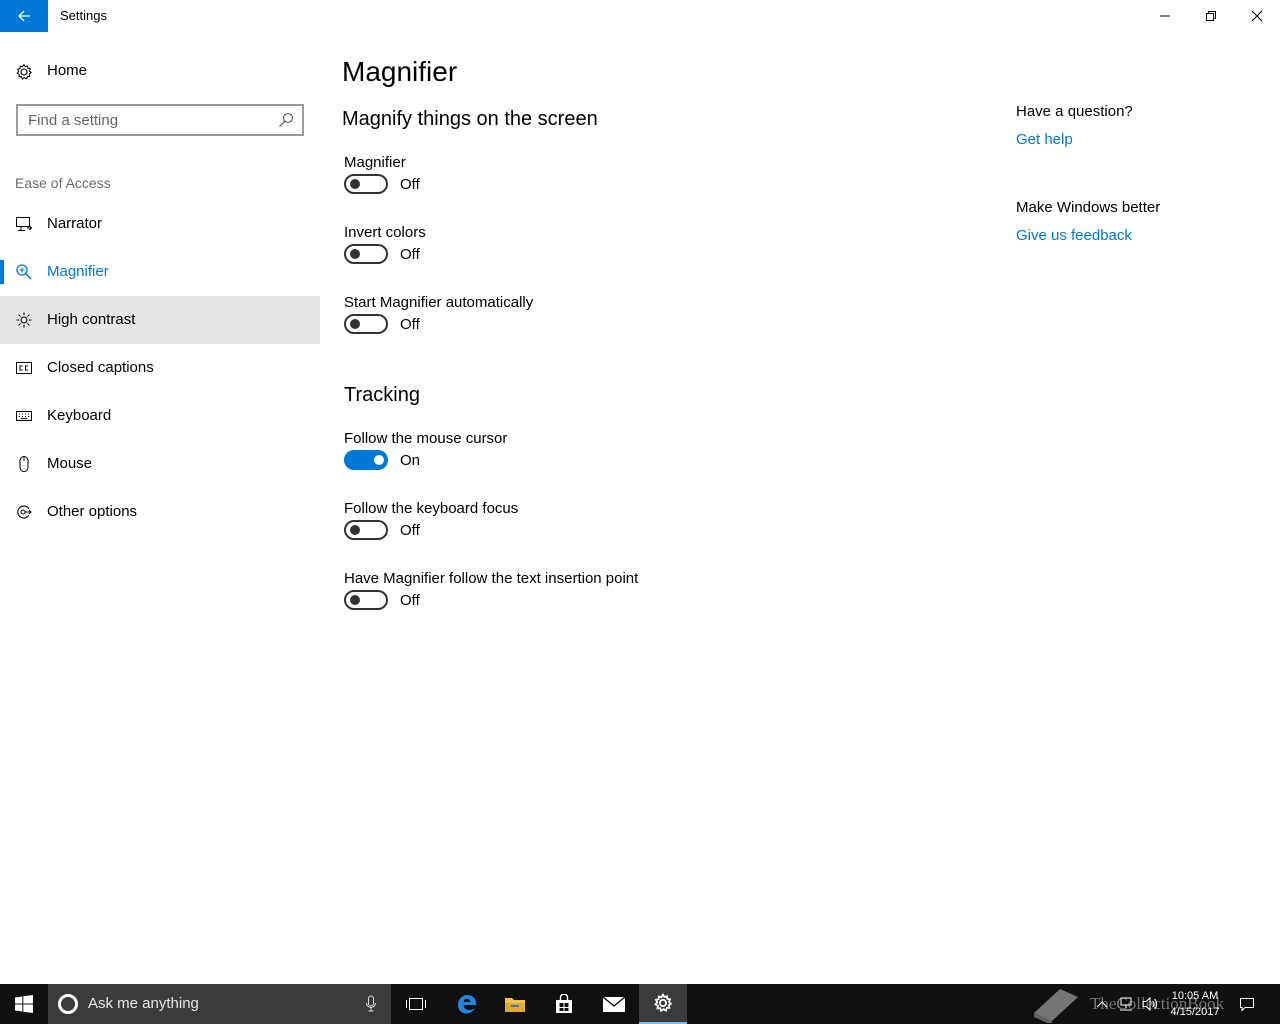 The width and height of the screenshot is (1280, 1024). What do you see at coordinates (1195, 1004) in the screenshot?
I see `clock: 10:05 AM 4/15/2017` at bounding box center [1195, 1004].